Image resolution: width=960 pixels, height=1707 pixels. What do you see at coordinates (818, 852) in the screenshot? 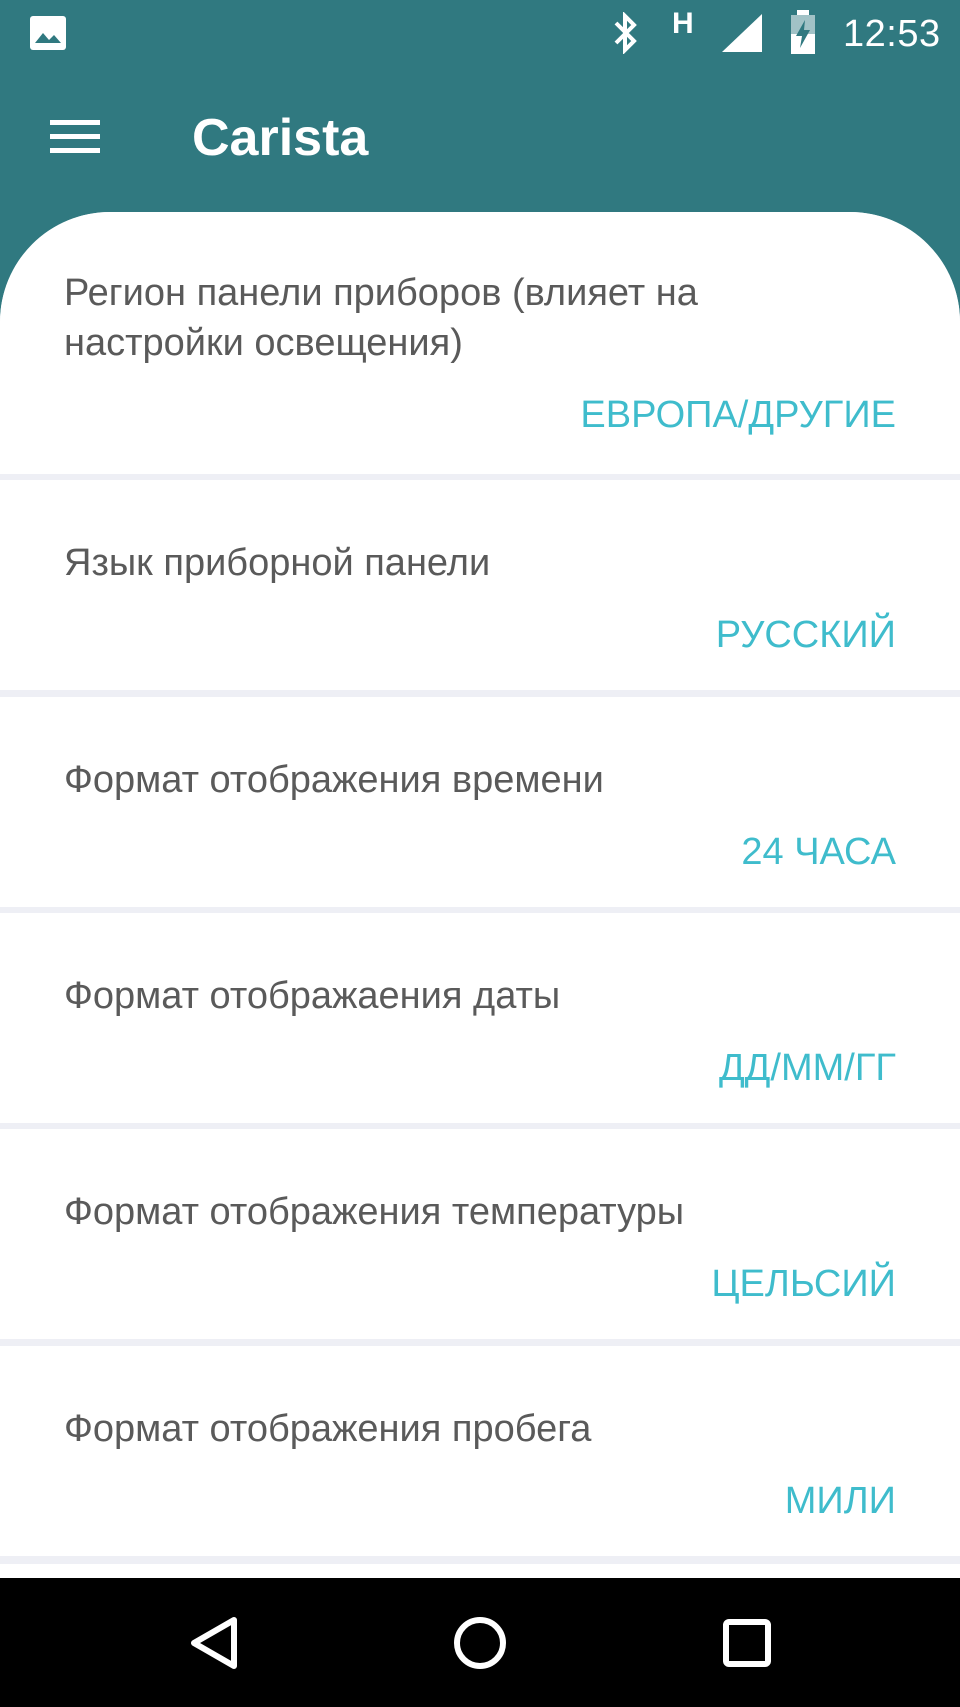
I see `setting-value: 24 ЧАСА` at bounding box center [818, 852].